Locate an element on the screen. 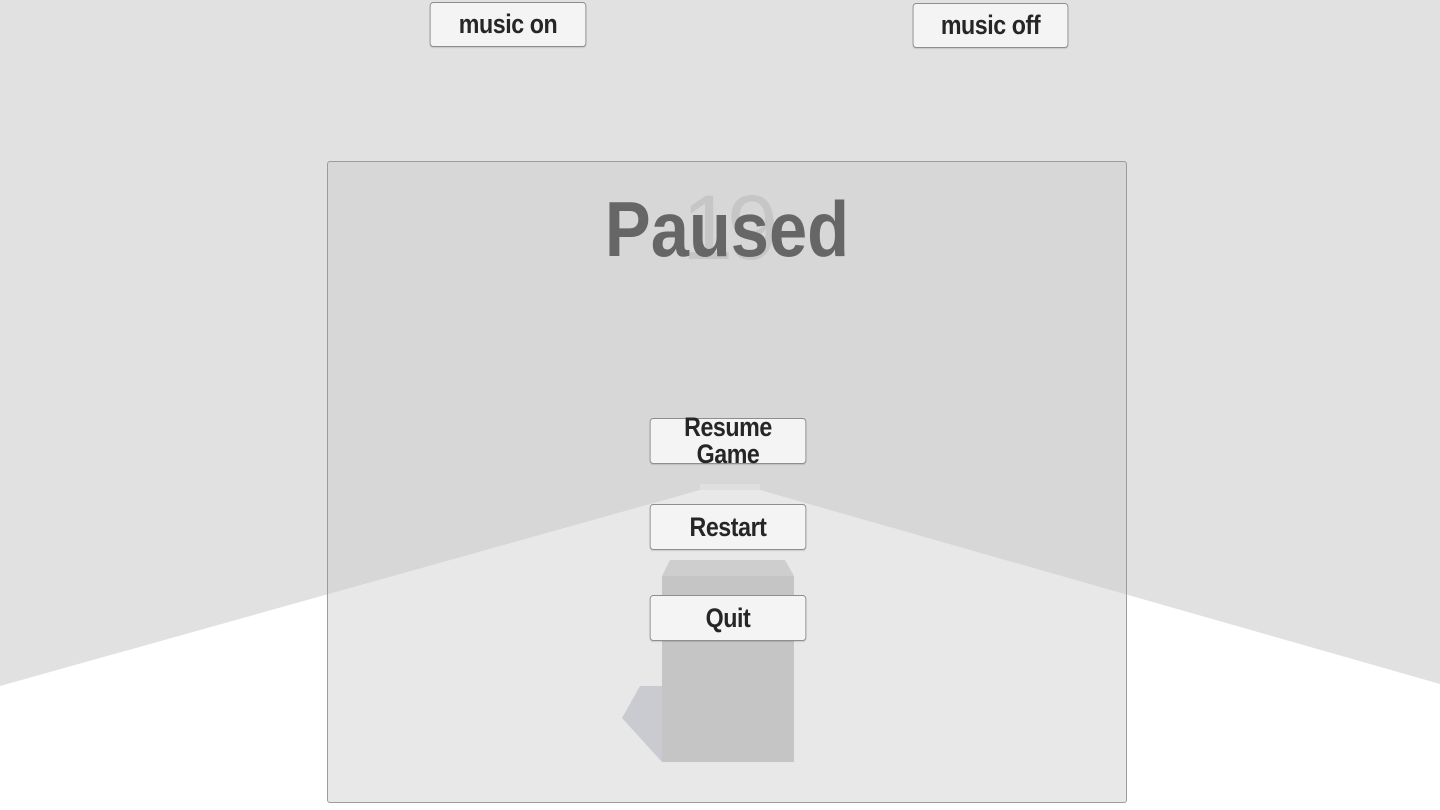  music-off-button: music off is located at coordinates (990, 25).